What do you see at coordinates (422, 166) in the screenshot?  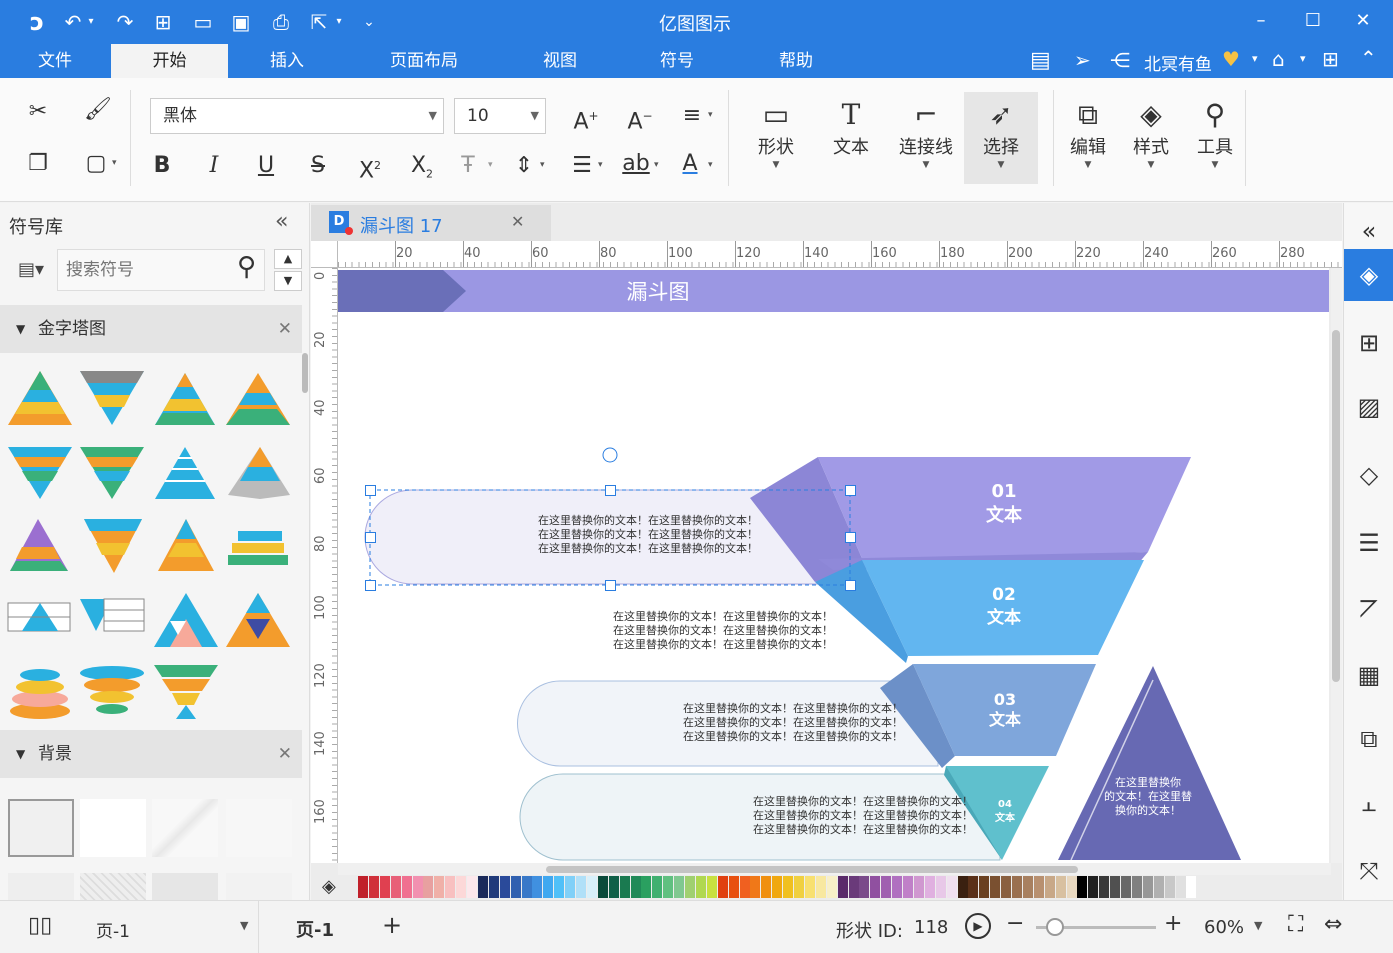 I see `subscript-icon: X2` at bounding box center [422, 166].